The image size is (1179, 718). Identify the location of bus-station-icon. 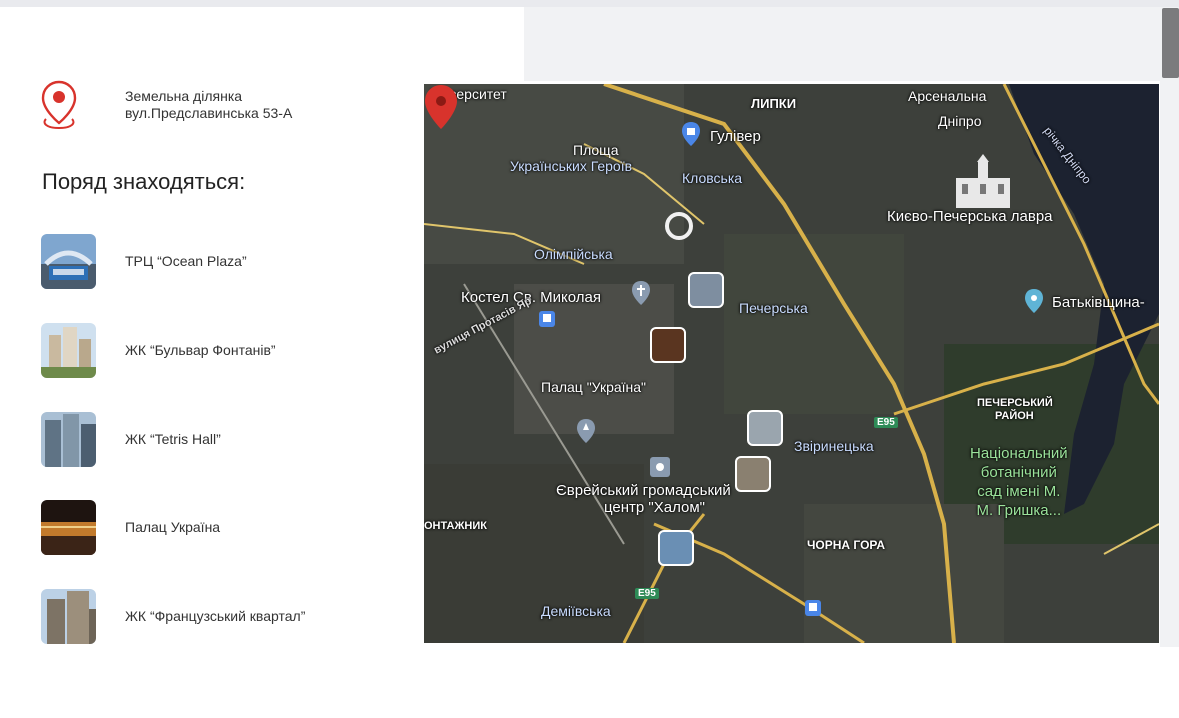
(813, 608).